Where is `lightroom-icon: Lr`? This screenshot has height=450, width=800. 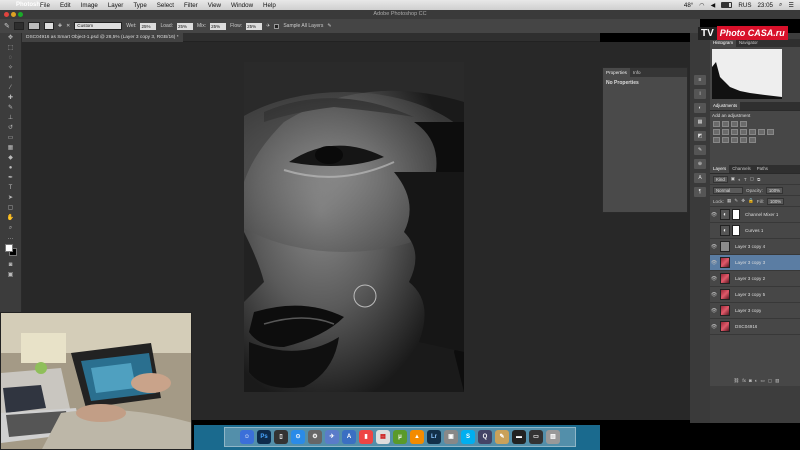
lightroom-icon: Lr is located at coordinates (434, 437).